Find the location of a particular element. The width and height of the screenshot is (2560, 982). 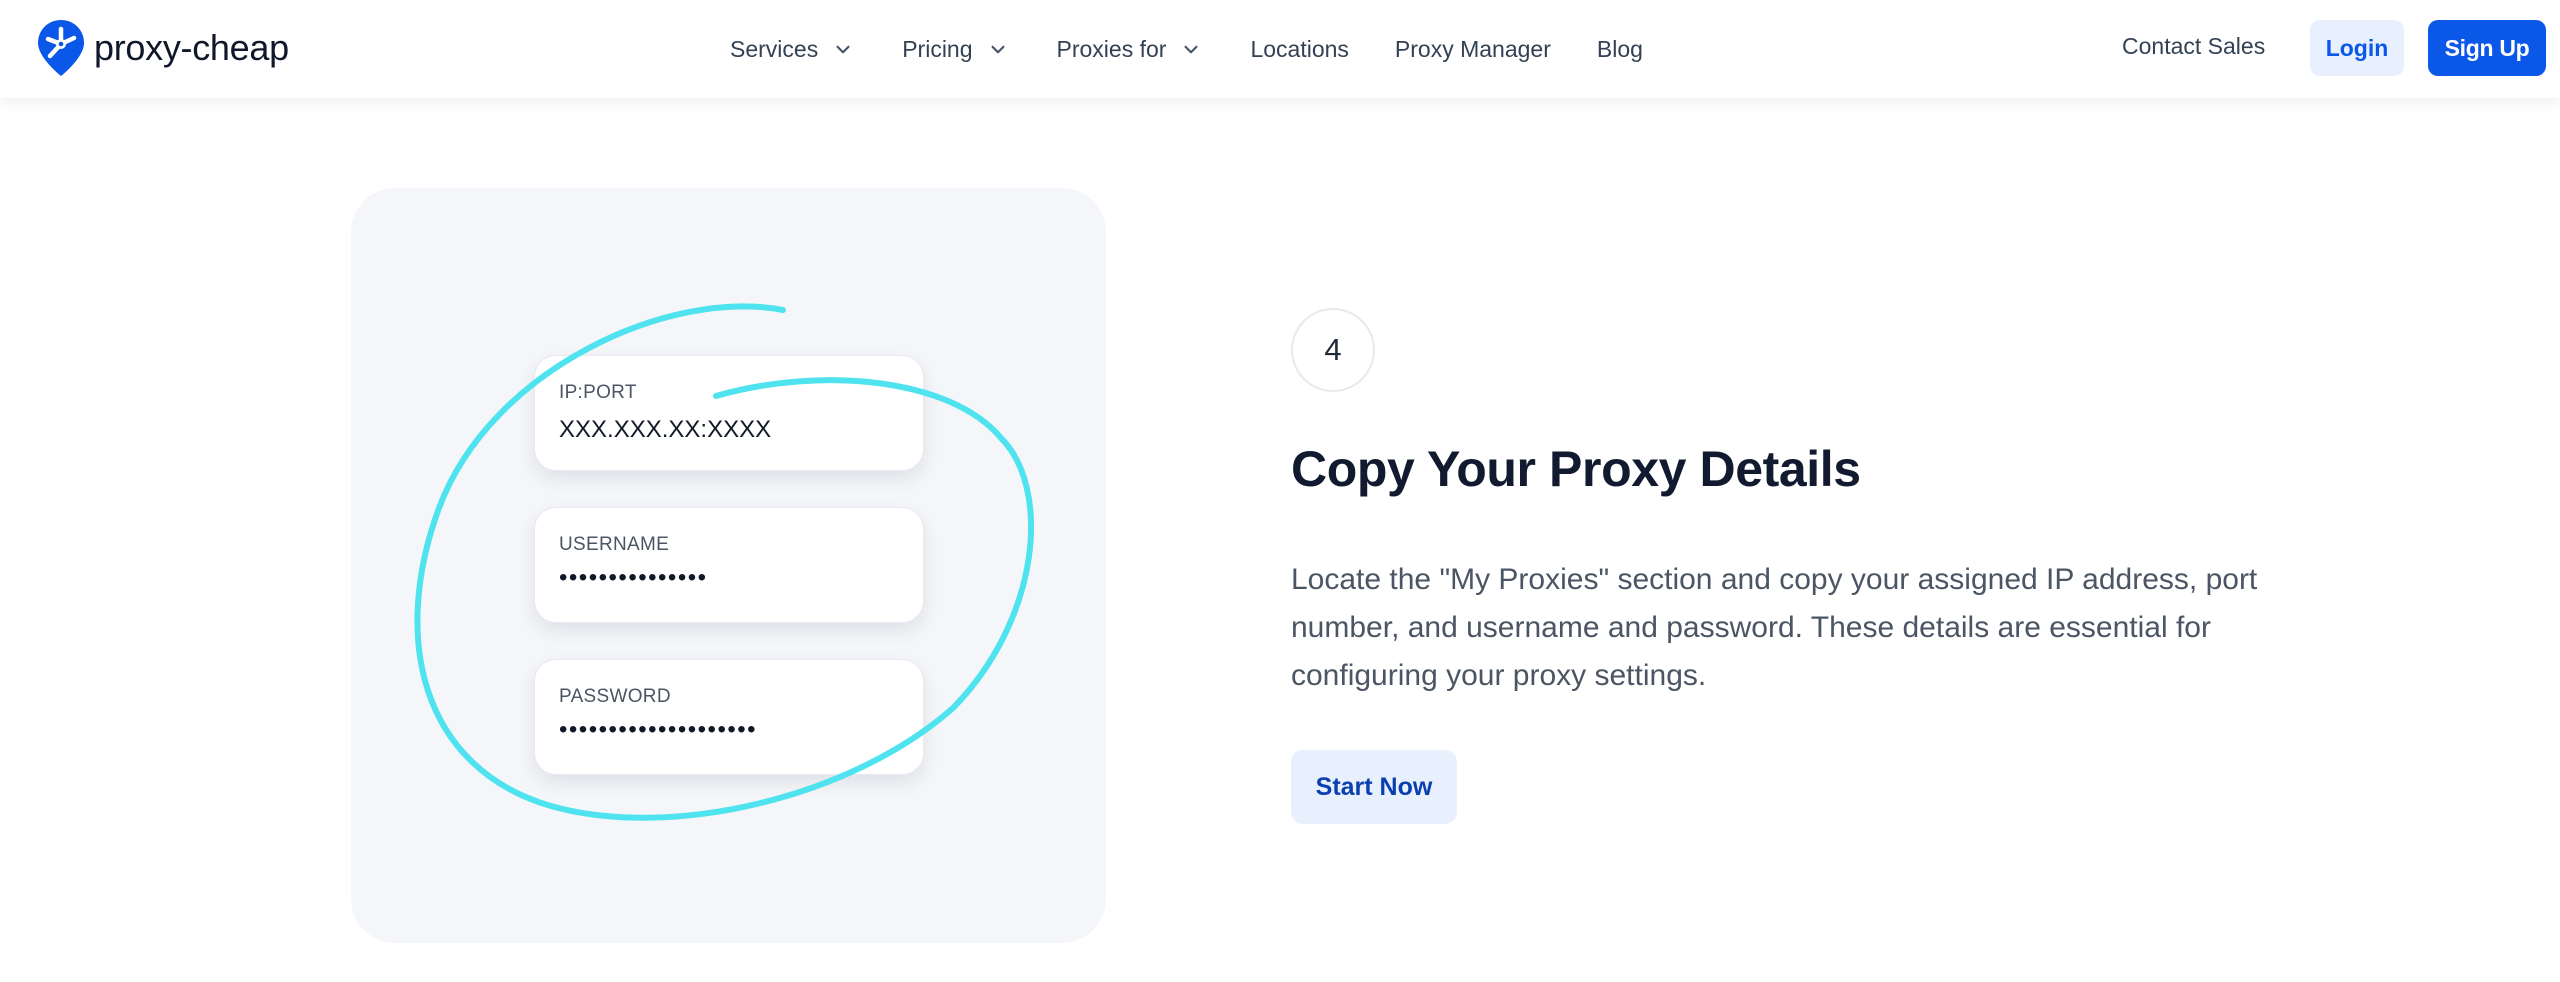

signup-button: Sign Up is located at coordinates (2487, 48).